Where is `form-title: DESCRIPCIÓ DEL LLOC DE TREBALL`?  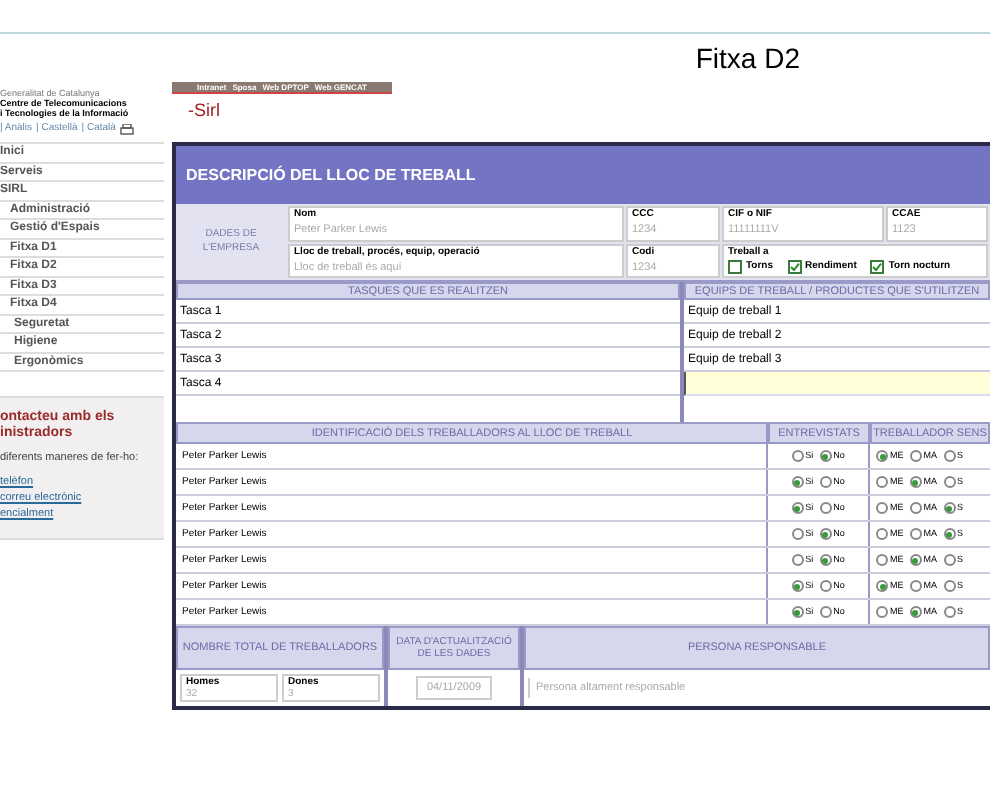 form-title: DESCRIPCIÓ DEL LLOC DE TREBALL is located at coordinates (331, 175).